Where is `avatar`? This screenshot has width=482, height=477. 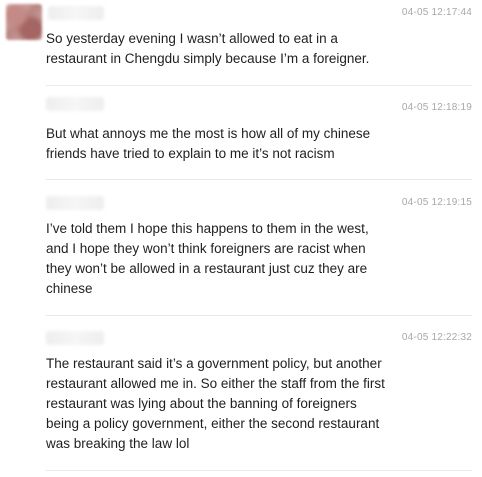
avatar is located at coordinates (24, 22).